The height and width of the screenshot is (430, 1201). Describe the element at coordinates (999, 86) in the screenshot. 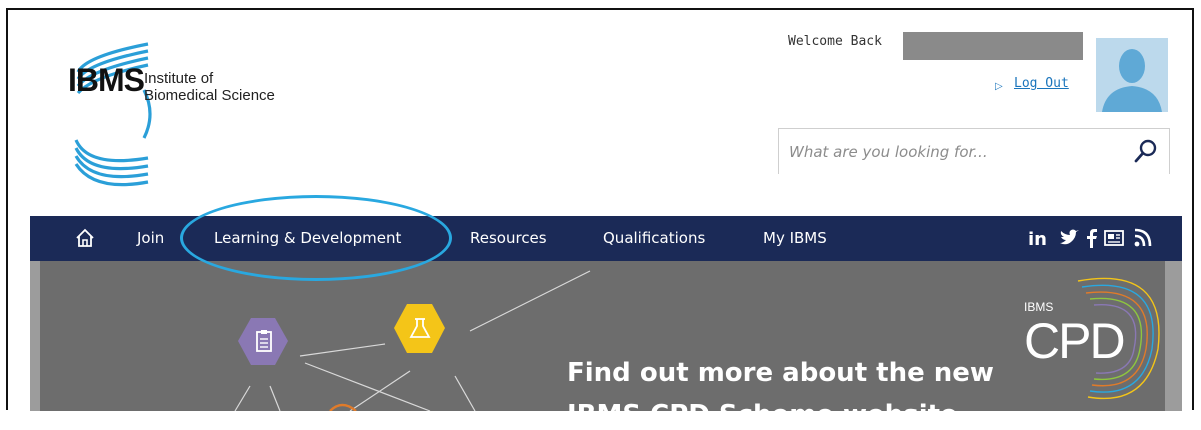

I see `arrow-right-icon: ▷` at that location.